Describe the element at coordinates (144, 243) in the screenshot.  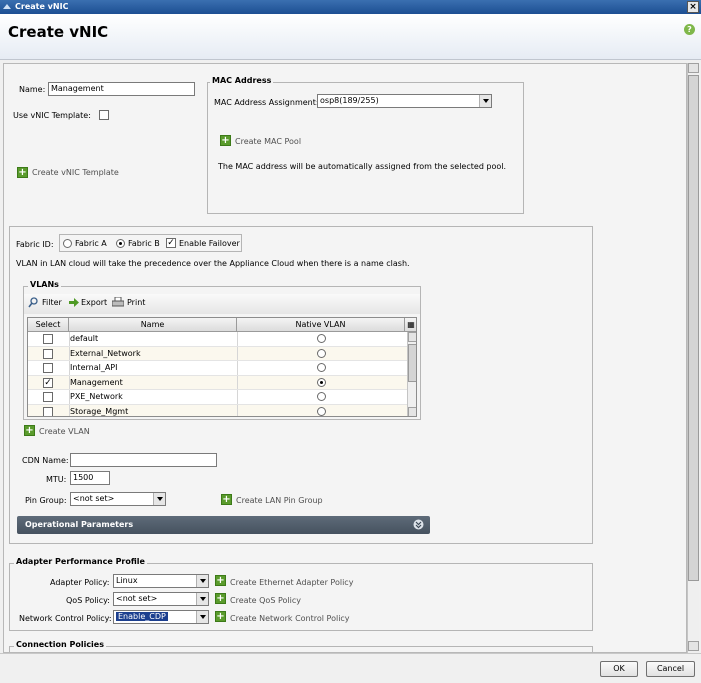
I see `fabric-b-label: Fabric B` at that location.